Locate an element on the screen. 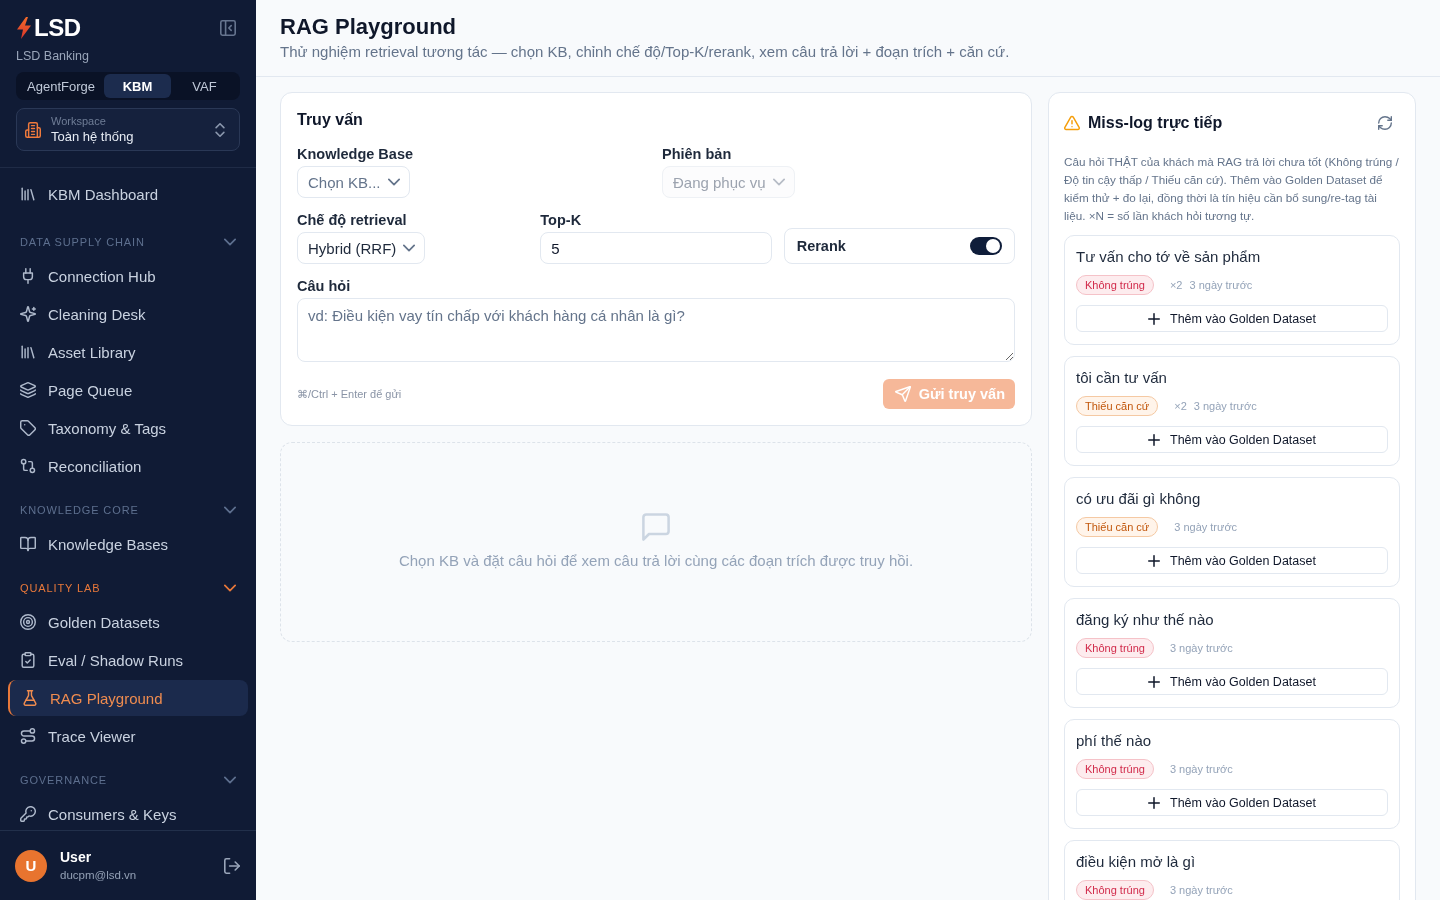 The image size is (1440, 900). send-icon is located at coordinates (902, 394).